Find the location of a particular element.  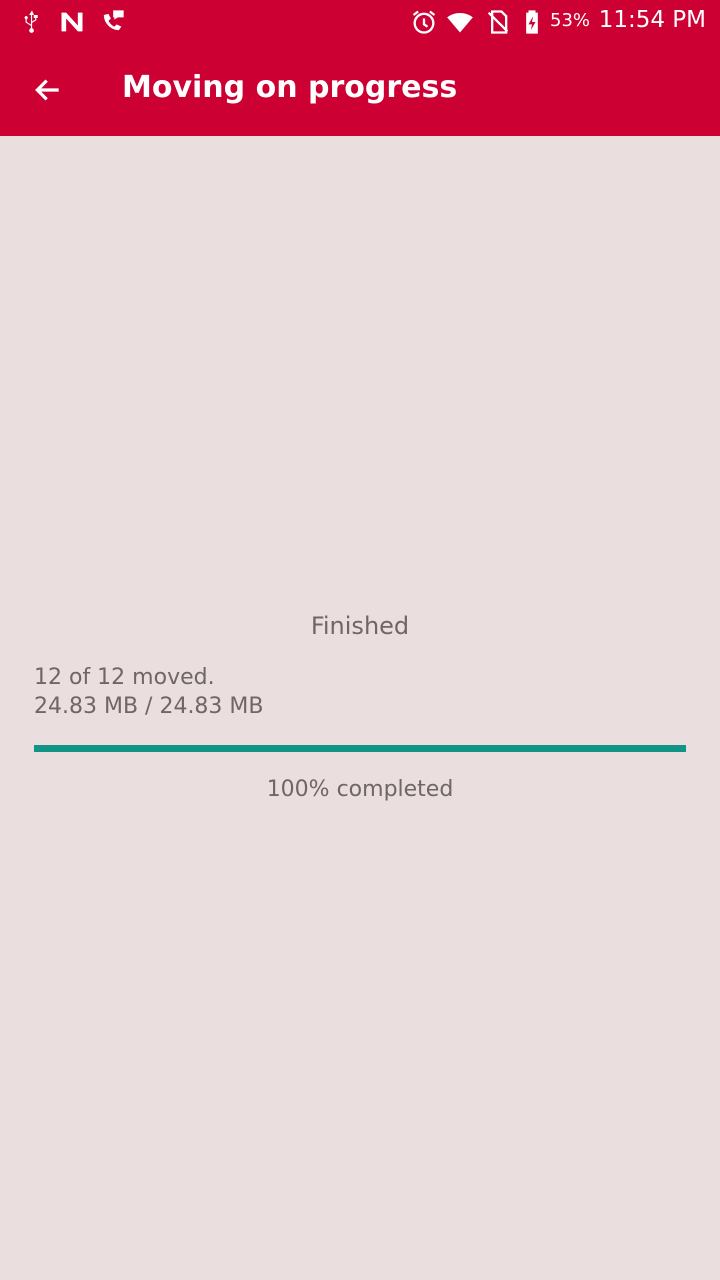

battery-charging-icon is located at coordinates (532, 22).